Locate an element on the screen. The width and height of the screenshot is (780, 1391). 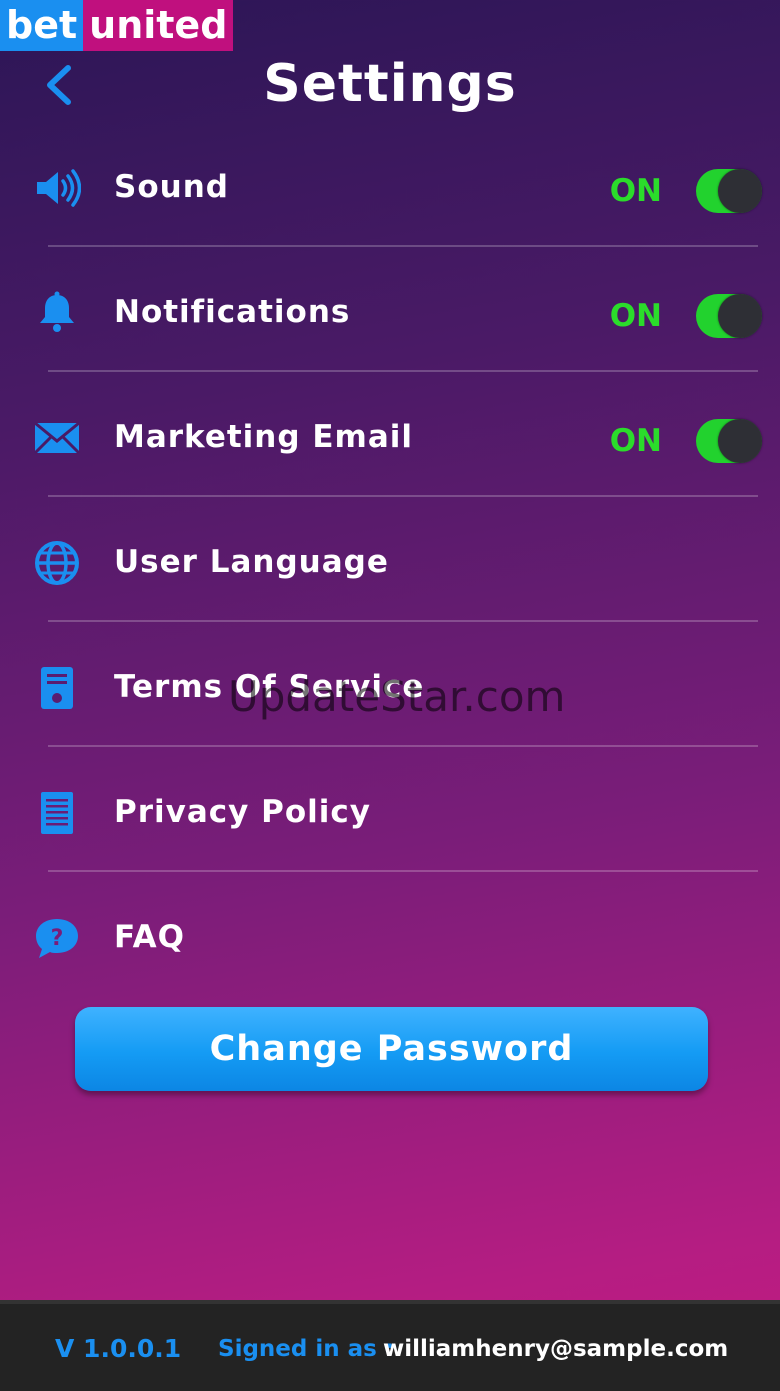
brand-logo: bet united is located at coordinates (117, 25).